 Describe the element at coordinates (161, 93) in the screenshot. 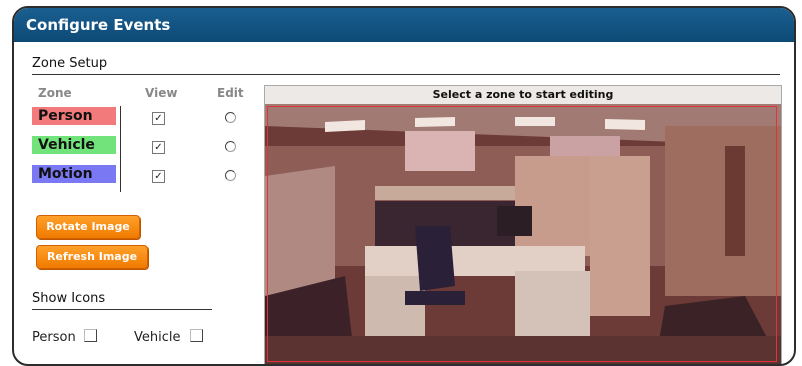

I see `view-column-header: View` at that location.